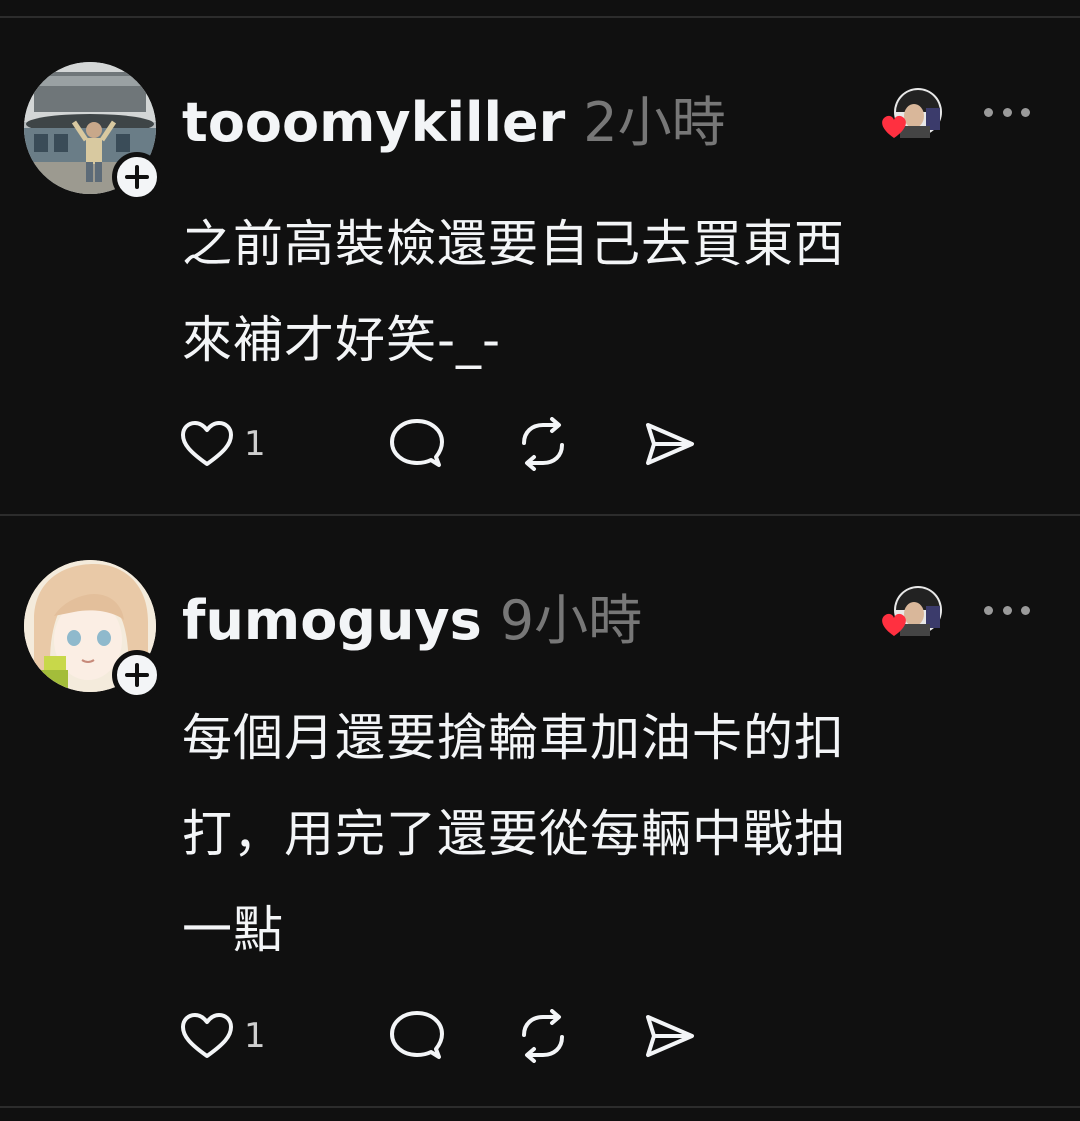  Describe the element at coordinates (332, 620) in the screenshot. I see `username: fumoguys` at that location.